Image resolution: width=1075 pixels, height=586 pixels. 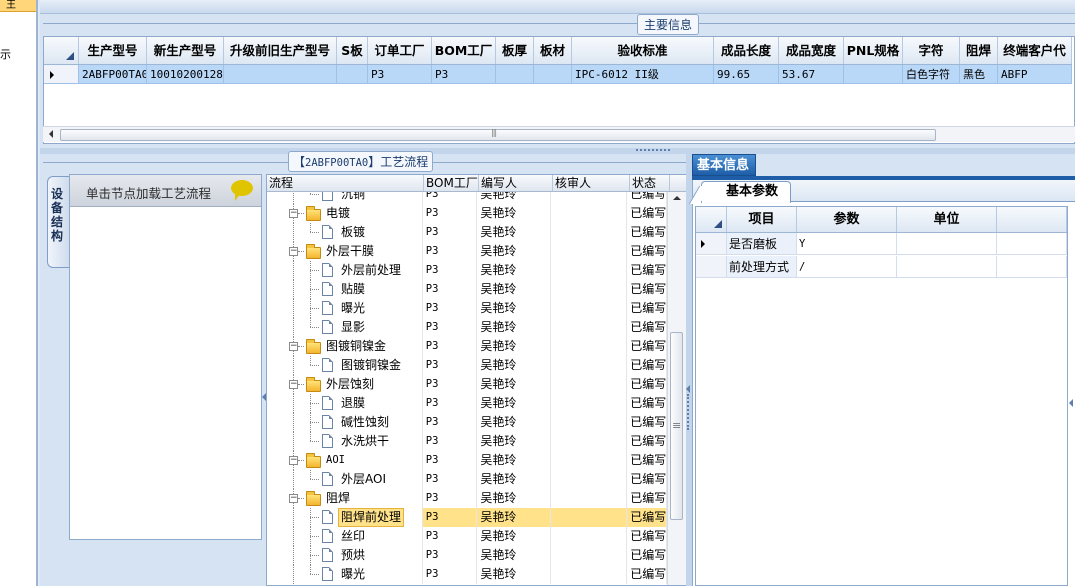 What do you see at coordinates (653, 151) in the screenshot?
I see `splitter-grip` at bounding box center [653, 151].